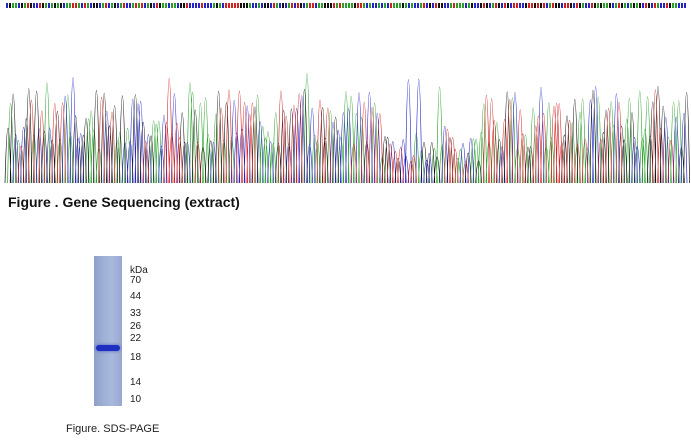  I want to click on marker-14: 14, so click(136, 382).